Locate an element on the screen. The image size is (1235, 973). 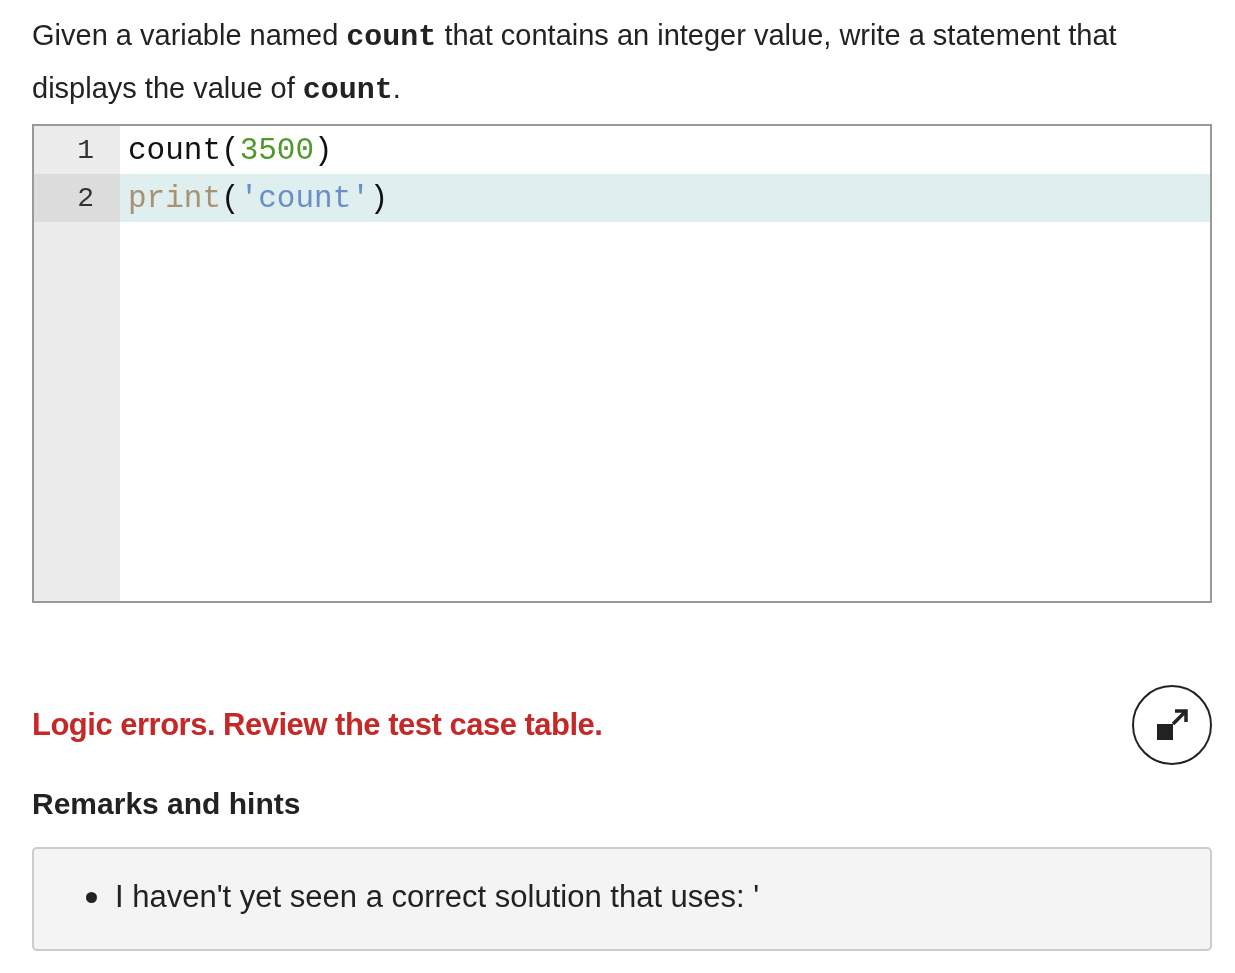
error-message: Logic errors. Review the test case table. is located at coordinates (317, 725).